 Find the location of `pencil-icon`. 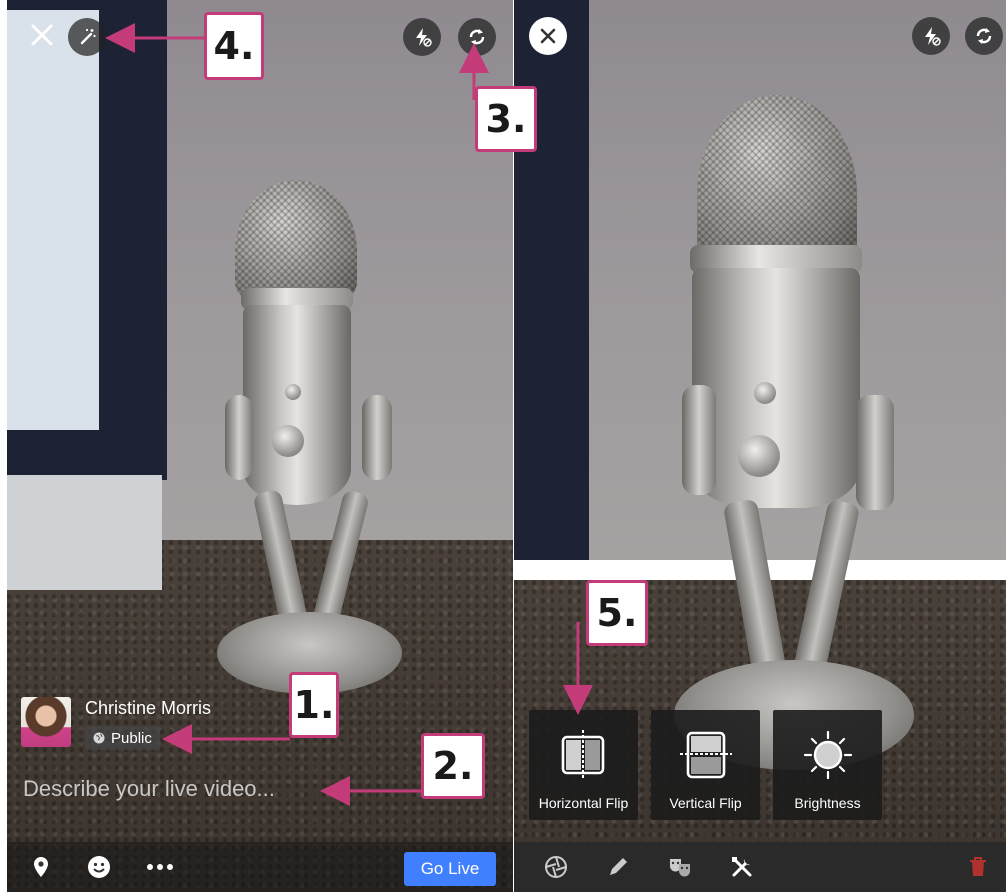

pencil-icon is located at coordinates (618, 867).